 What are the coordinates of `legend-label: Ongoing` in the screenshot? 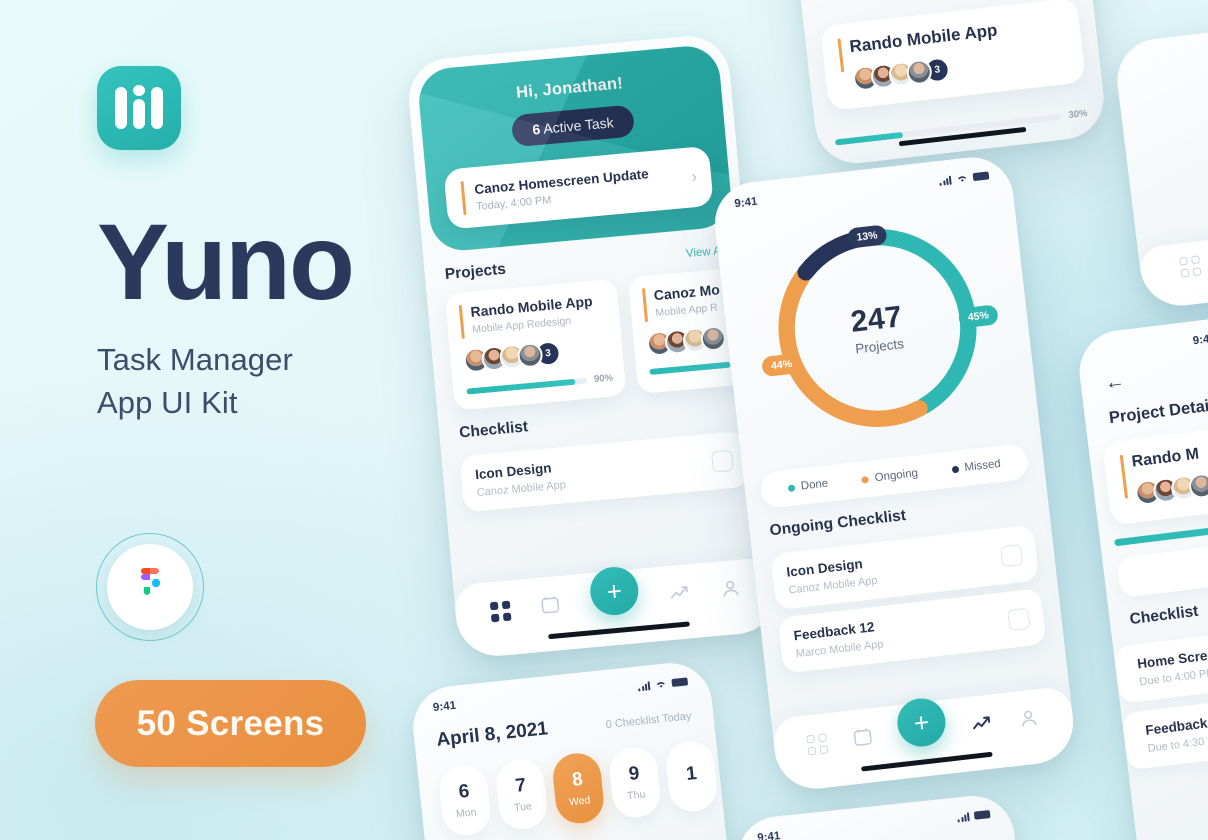 It's located at (896, 476).